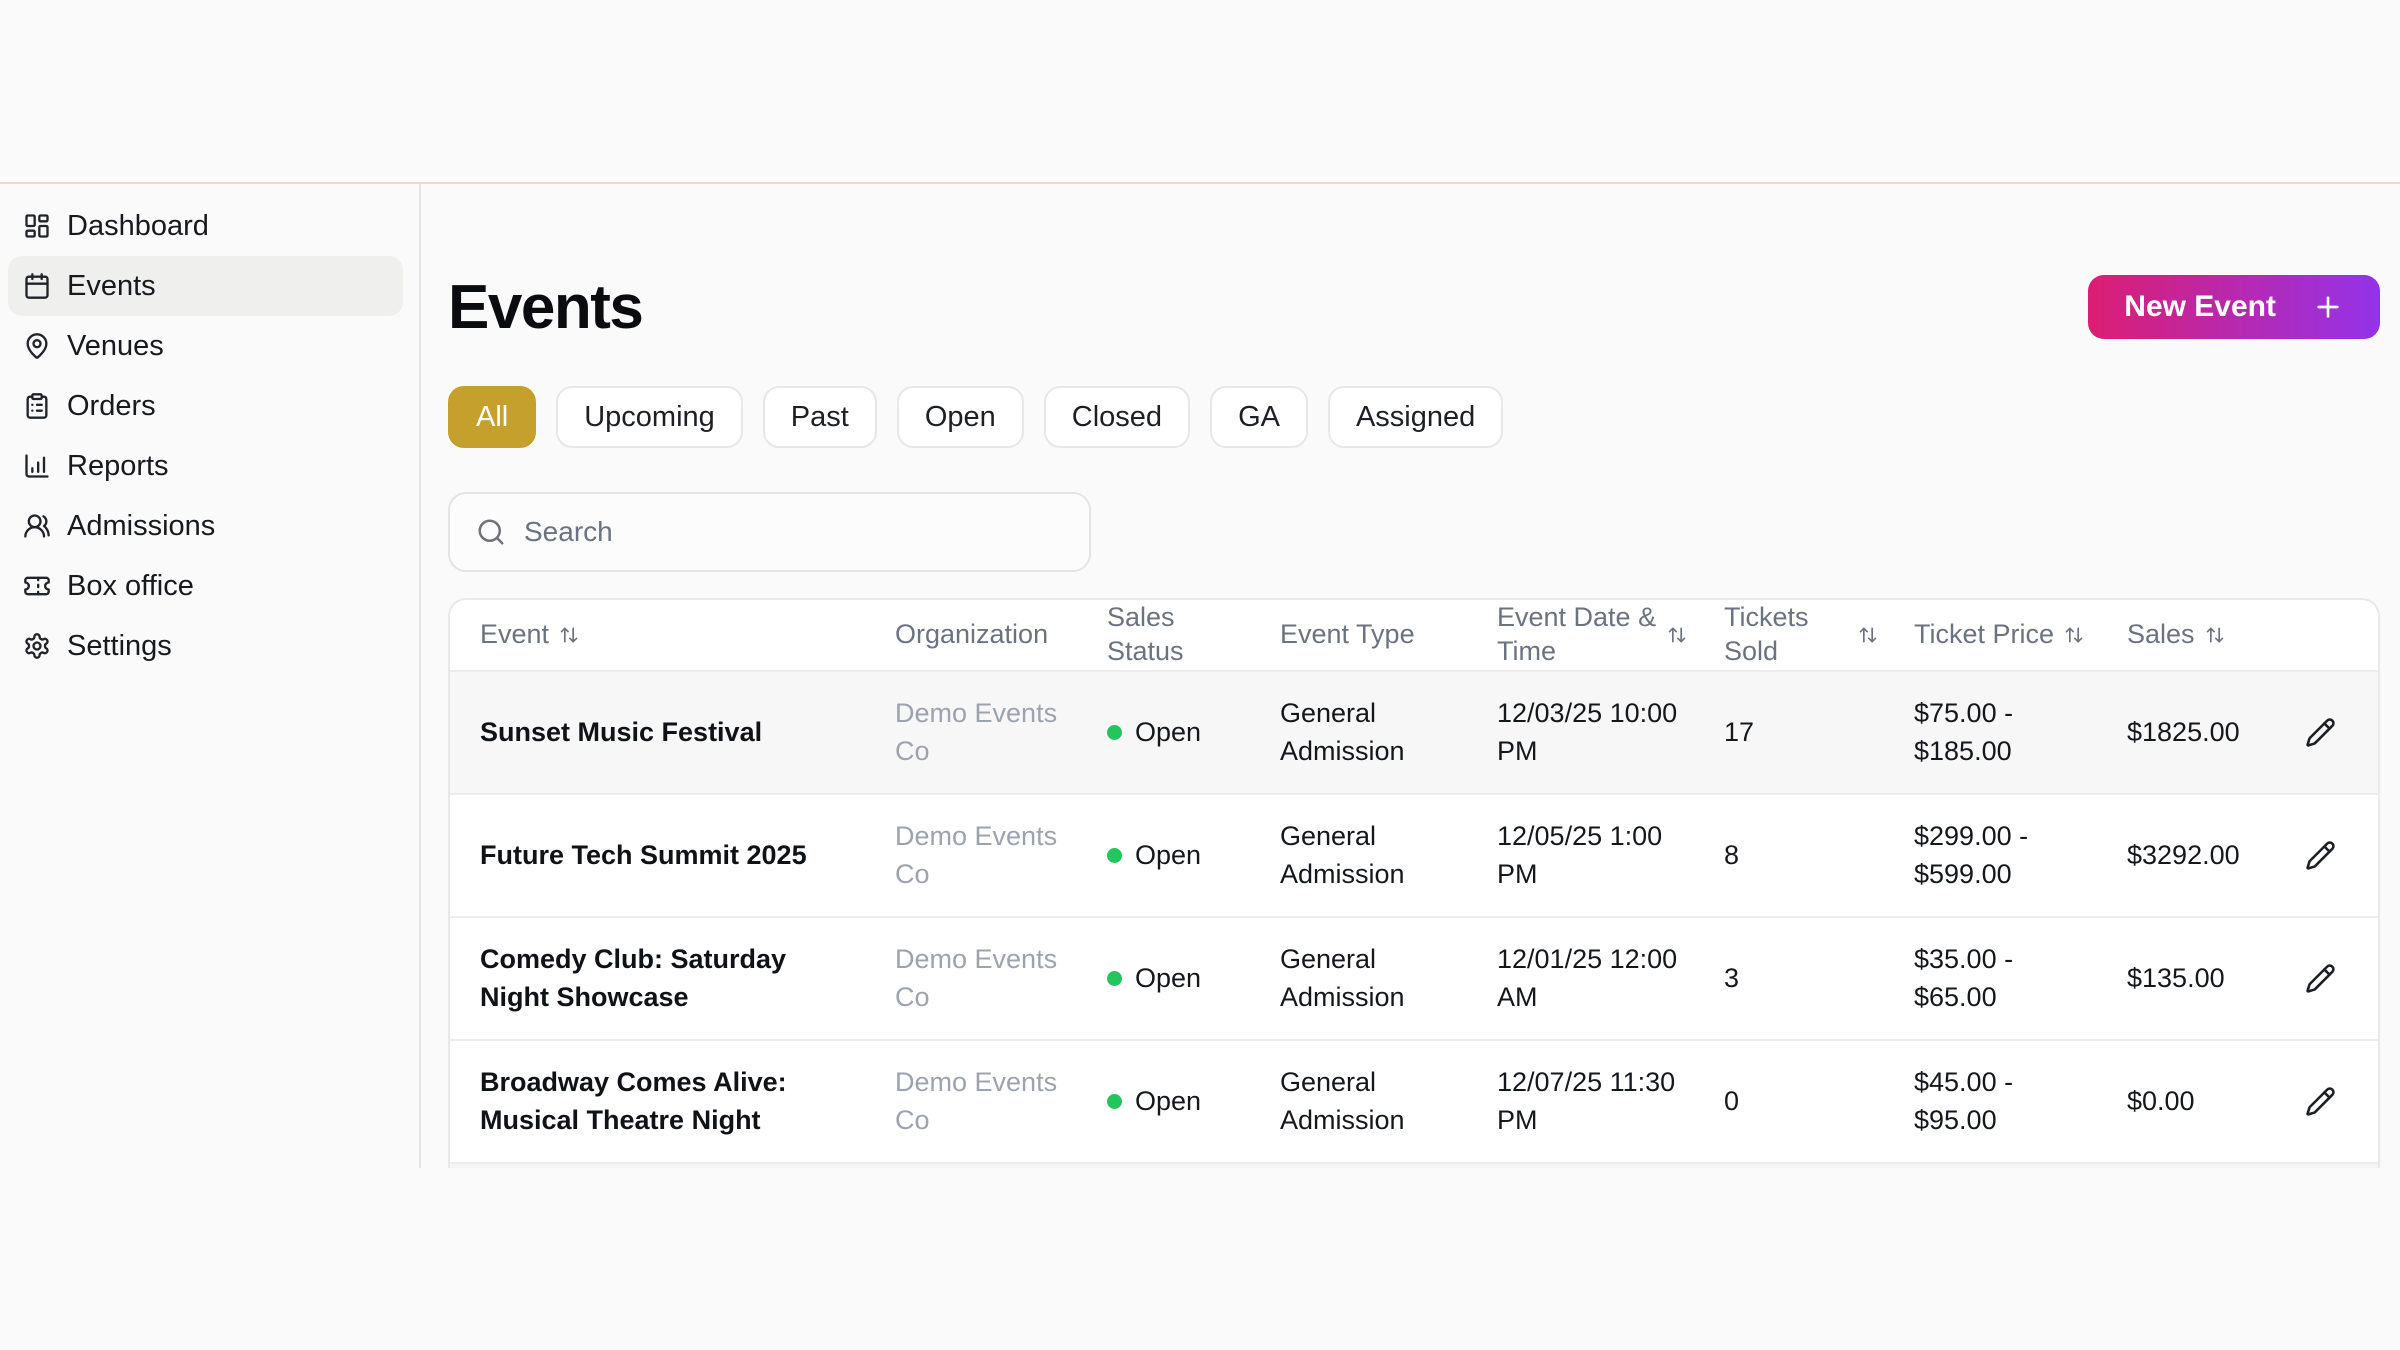 Image resolution: width=2400 pixels, height=1350 pixels. What do you see at coordinates (138, 225) in the screenshot?
I see `sidebar-item-label: Dashboard` at bounding box center [138, 225].